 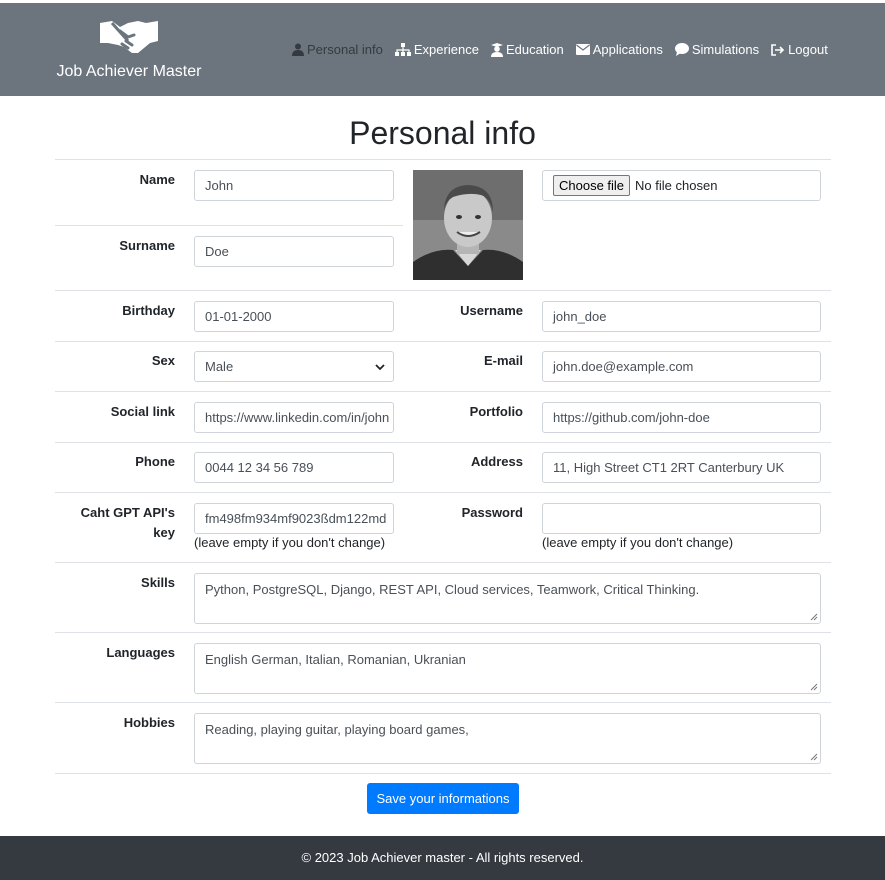 I want to click on social-link-input: https://www.linkedin.com/in/john, so click(x=294, y=417).